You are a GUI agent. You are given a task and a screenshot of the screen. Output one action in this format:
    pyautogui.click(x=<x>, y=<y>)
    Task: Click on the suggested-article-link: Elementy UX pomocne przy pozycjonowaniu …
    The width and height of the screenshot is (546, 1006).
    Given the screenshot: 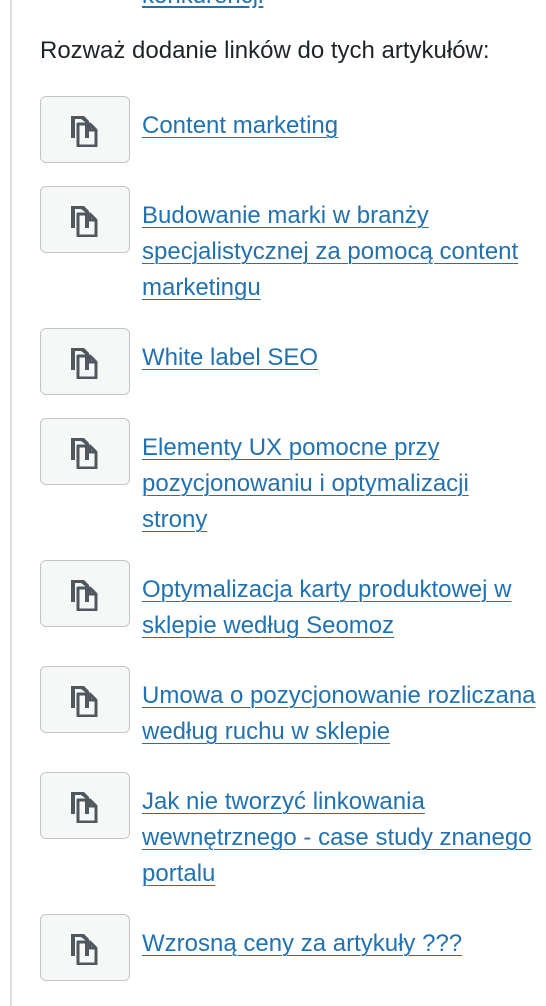 What is the action you would take?
    pyautogui.click(x=339, y=484)
    